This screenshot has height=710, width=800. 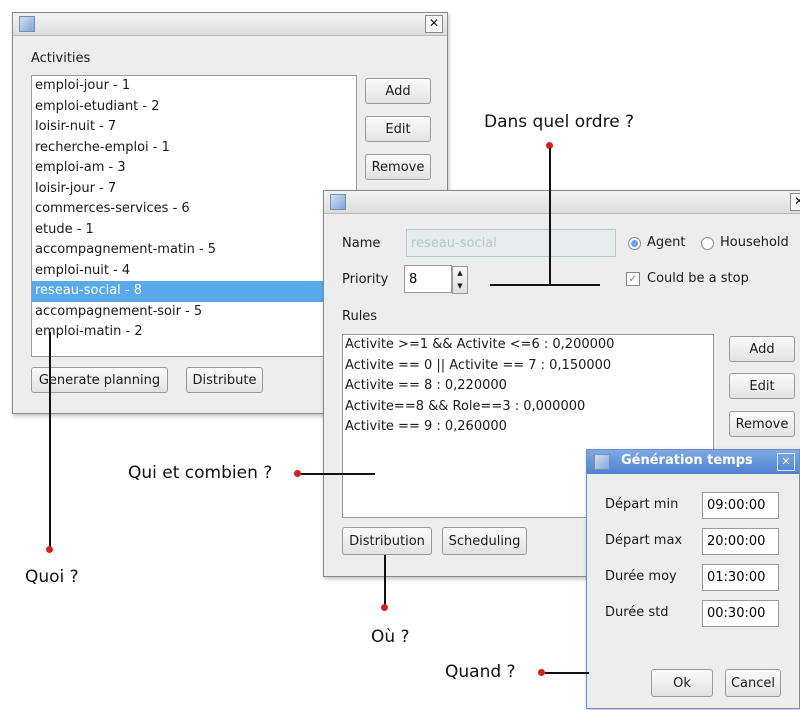 What do you see at coordinates (753, 683) in the screenshot?
I see `cancel-button: Cancel` at bounding box center [753, 683].